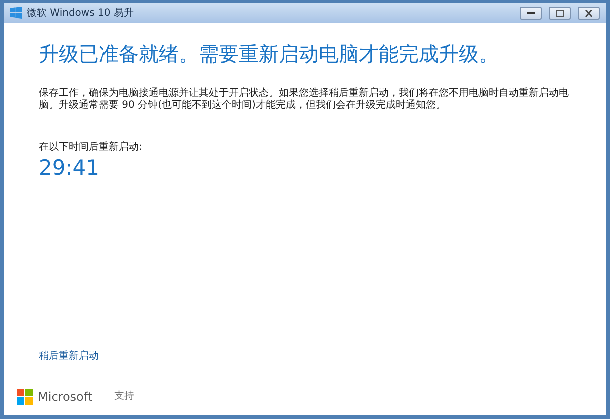  I want to click on countdown-label: 在以下时间后重新启动:, so click(91, 147).